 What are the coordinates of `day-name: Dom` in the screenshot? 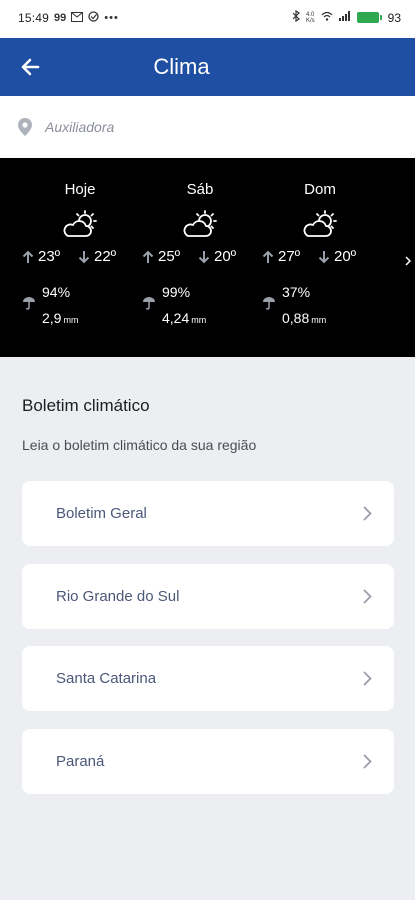 It's located at (320, 189).